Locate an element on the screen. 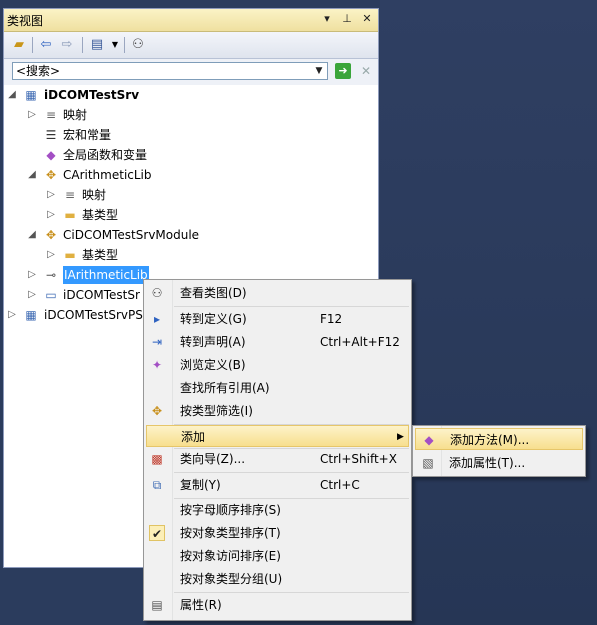 Image resolution: width=597 pixels, height=625 pixels. tree-node-label: iDCOMTestSrv is located at coordinates (92, 95).